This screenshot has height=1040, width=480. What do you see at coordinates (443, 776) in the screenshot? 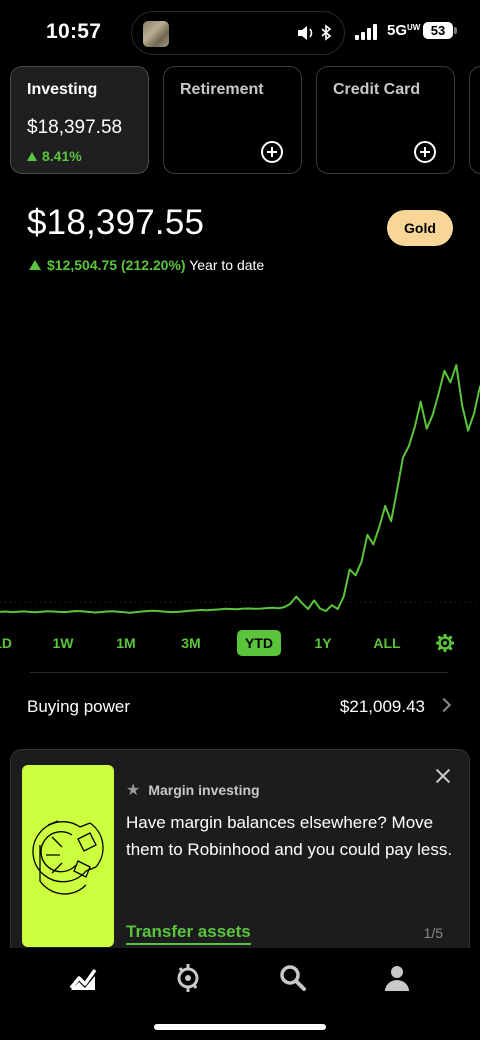
I see `close-icon` at bounding box center [443, 776].